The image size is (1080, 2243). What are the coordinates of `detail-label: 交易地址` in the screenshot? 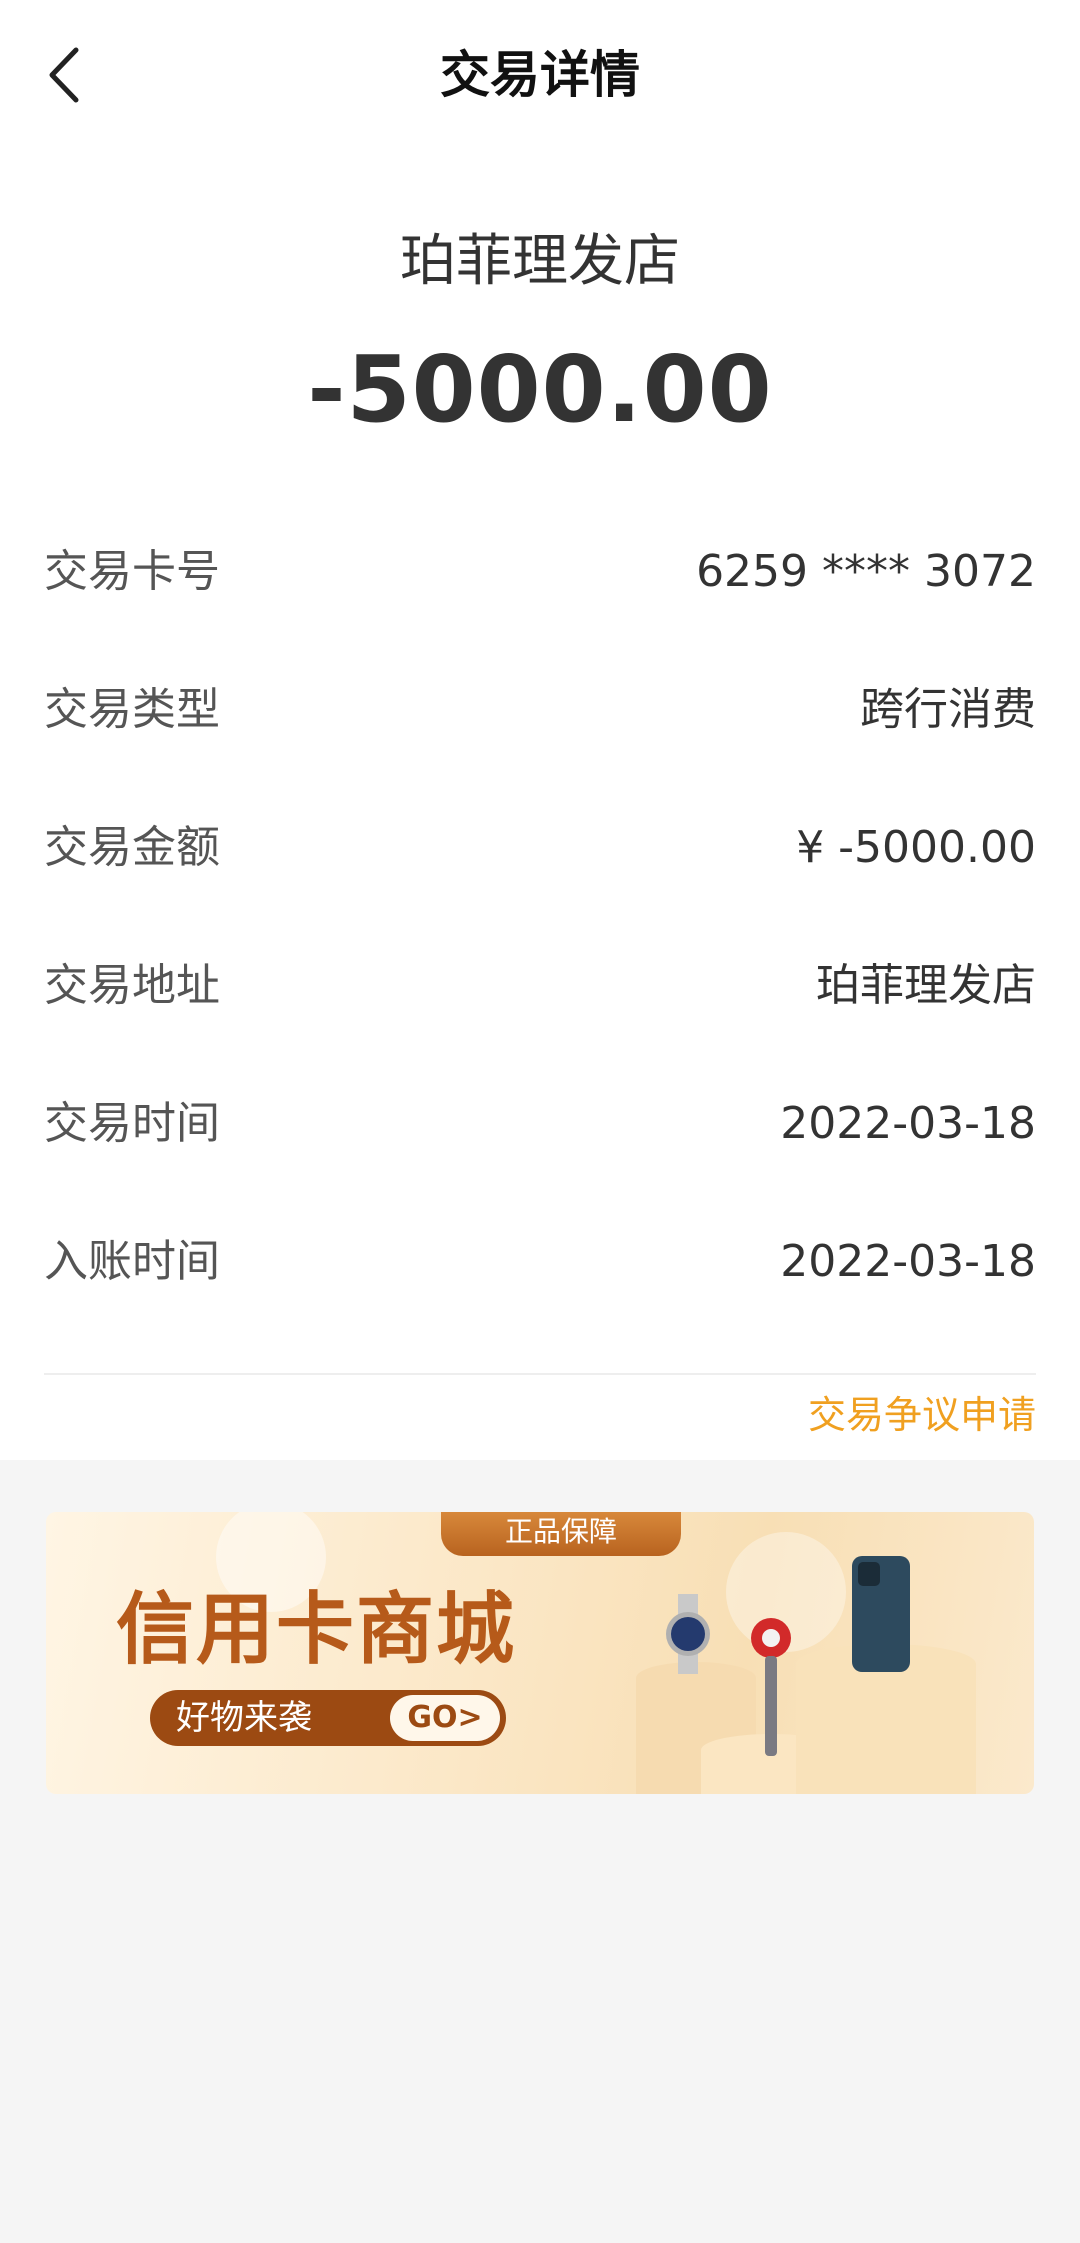 It's located at (132, 985).